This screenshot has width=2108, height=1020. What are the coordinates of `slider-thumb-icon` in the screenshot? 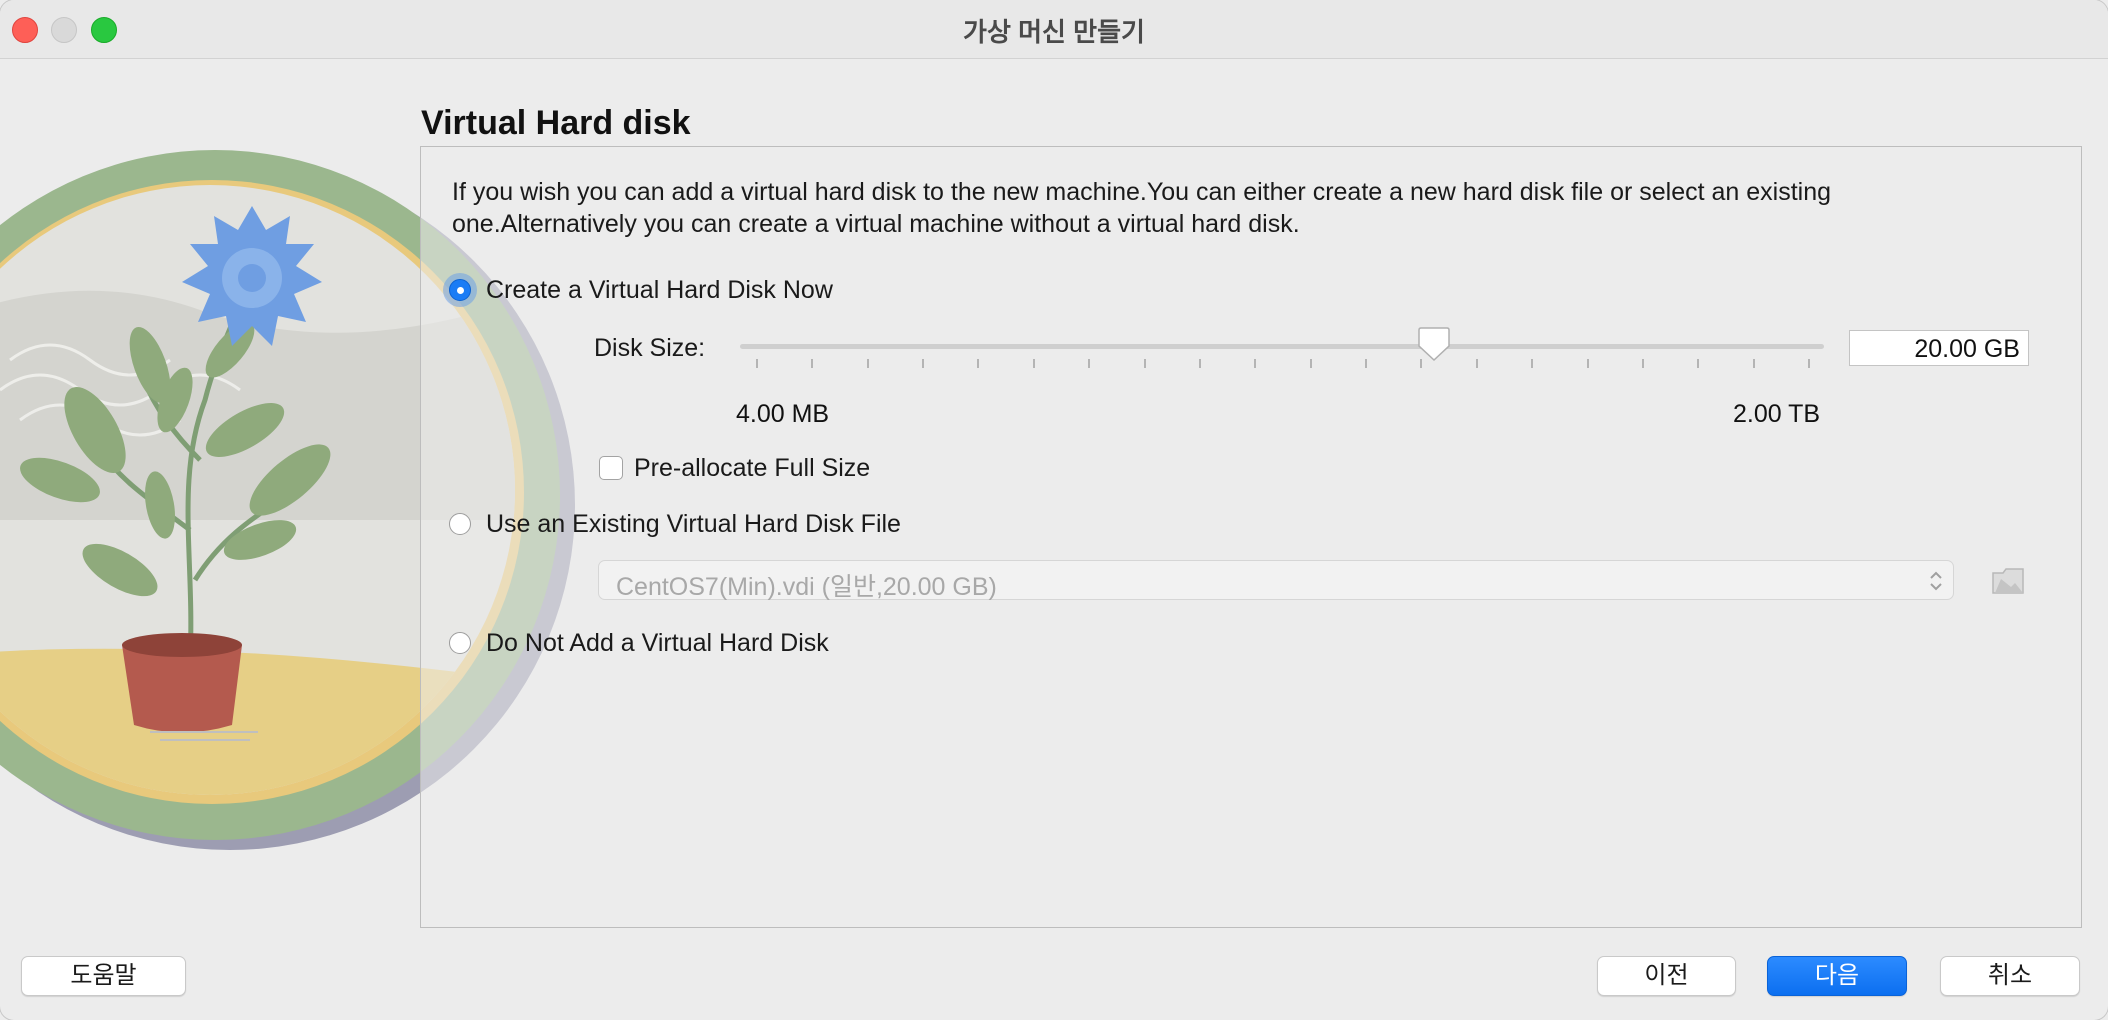 It's located at (1434, 344).